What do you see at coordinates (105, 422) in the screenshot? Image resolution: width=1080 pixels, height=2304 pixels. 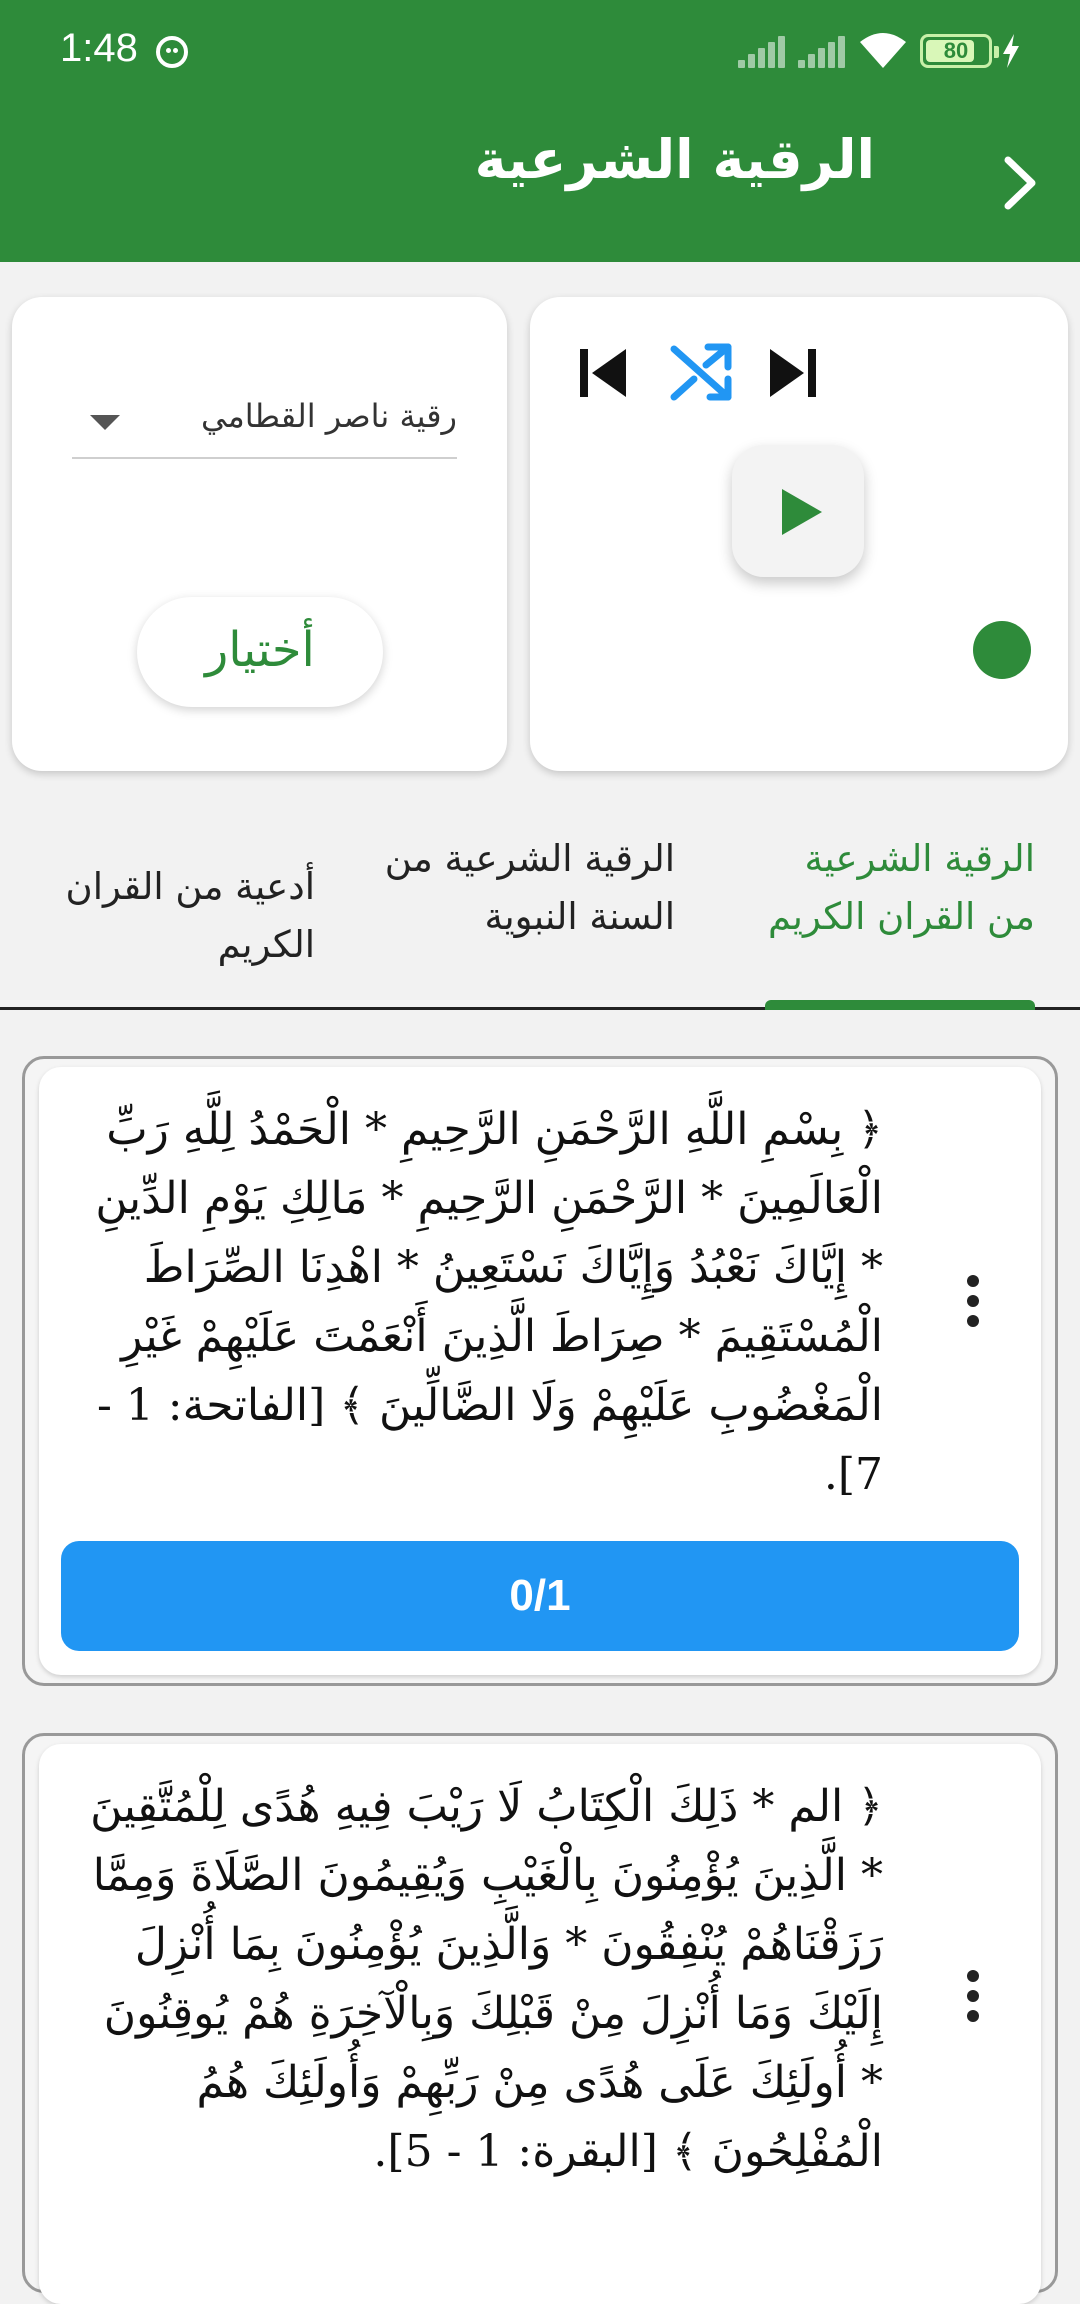 I see `caret-down-icon` at bounding box center [105, 422].